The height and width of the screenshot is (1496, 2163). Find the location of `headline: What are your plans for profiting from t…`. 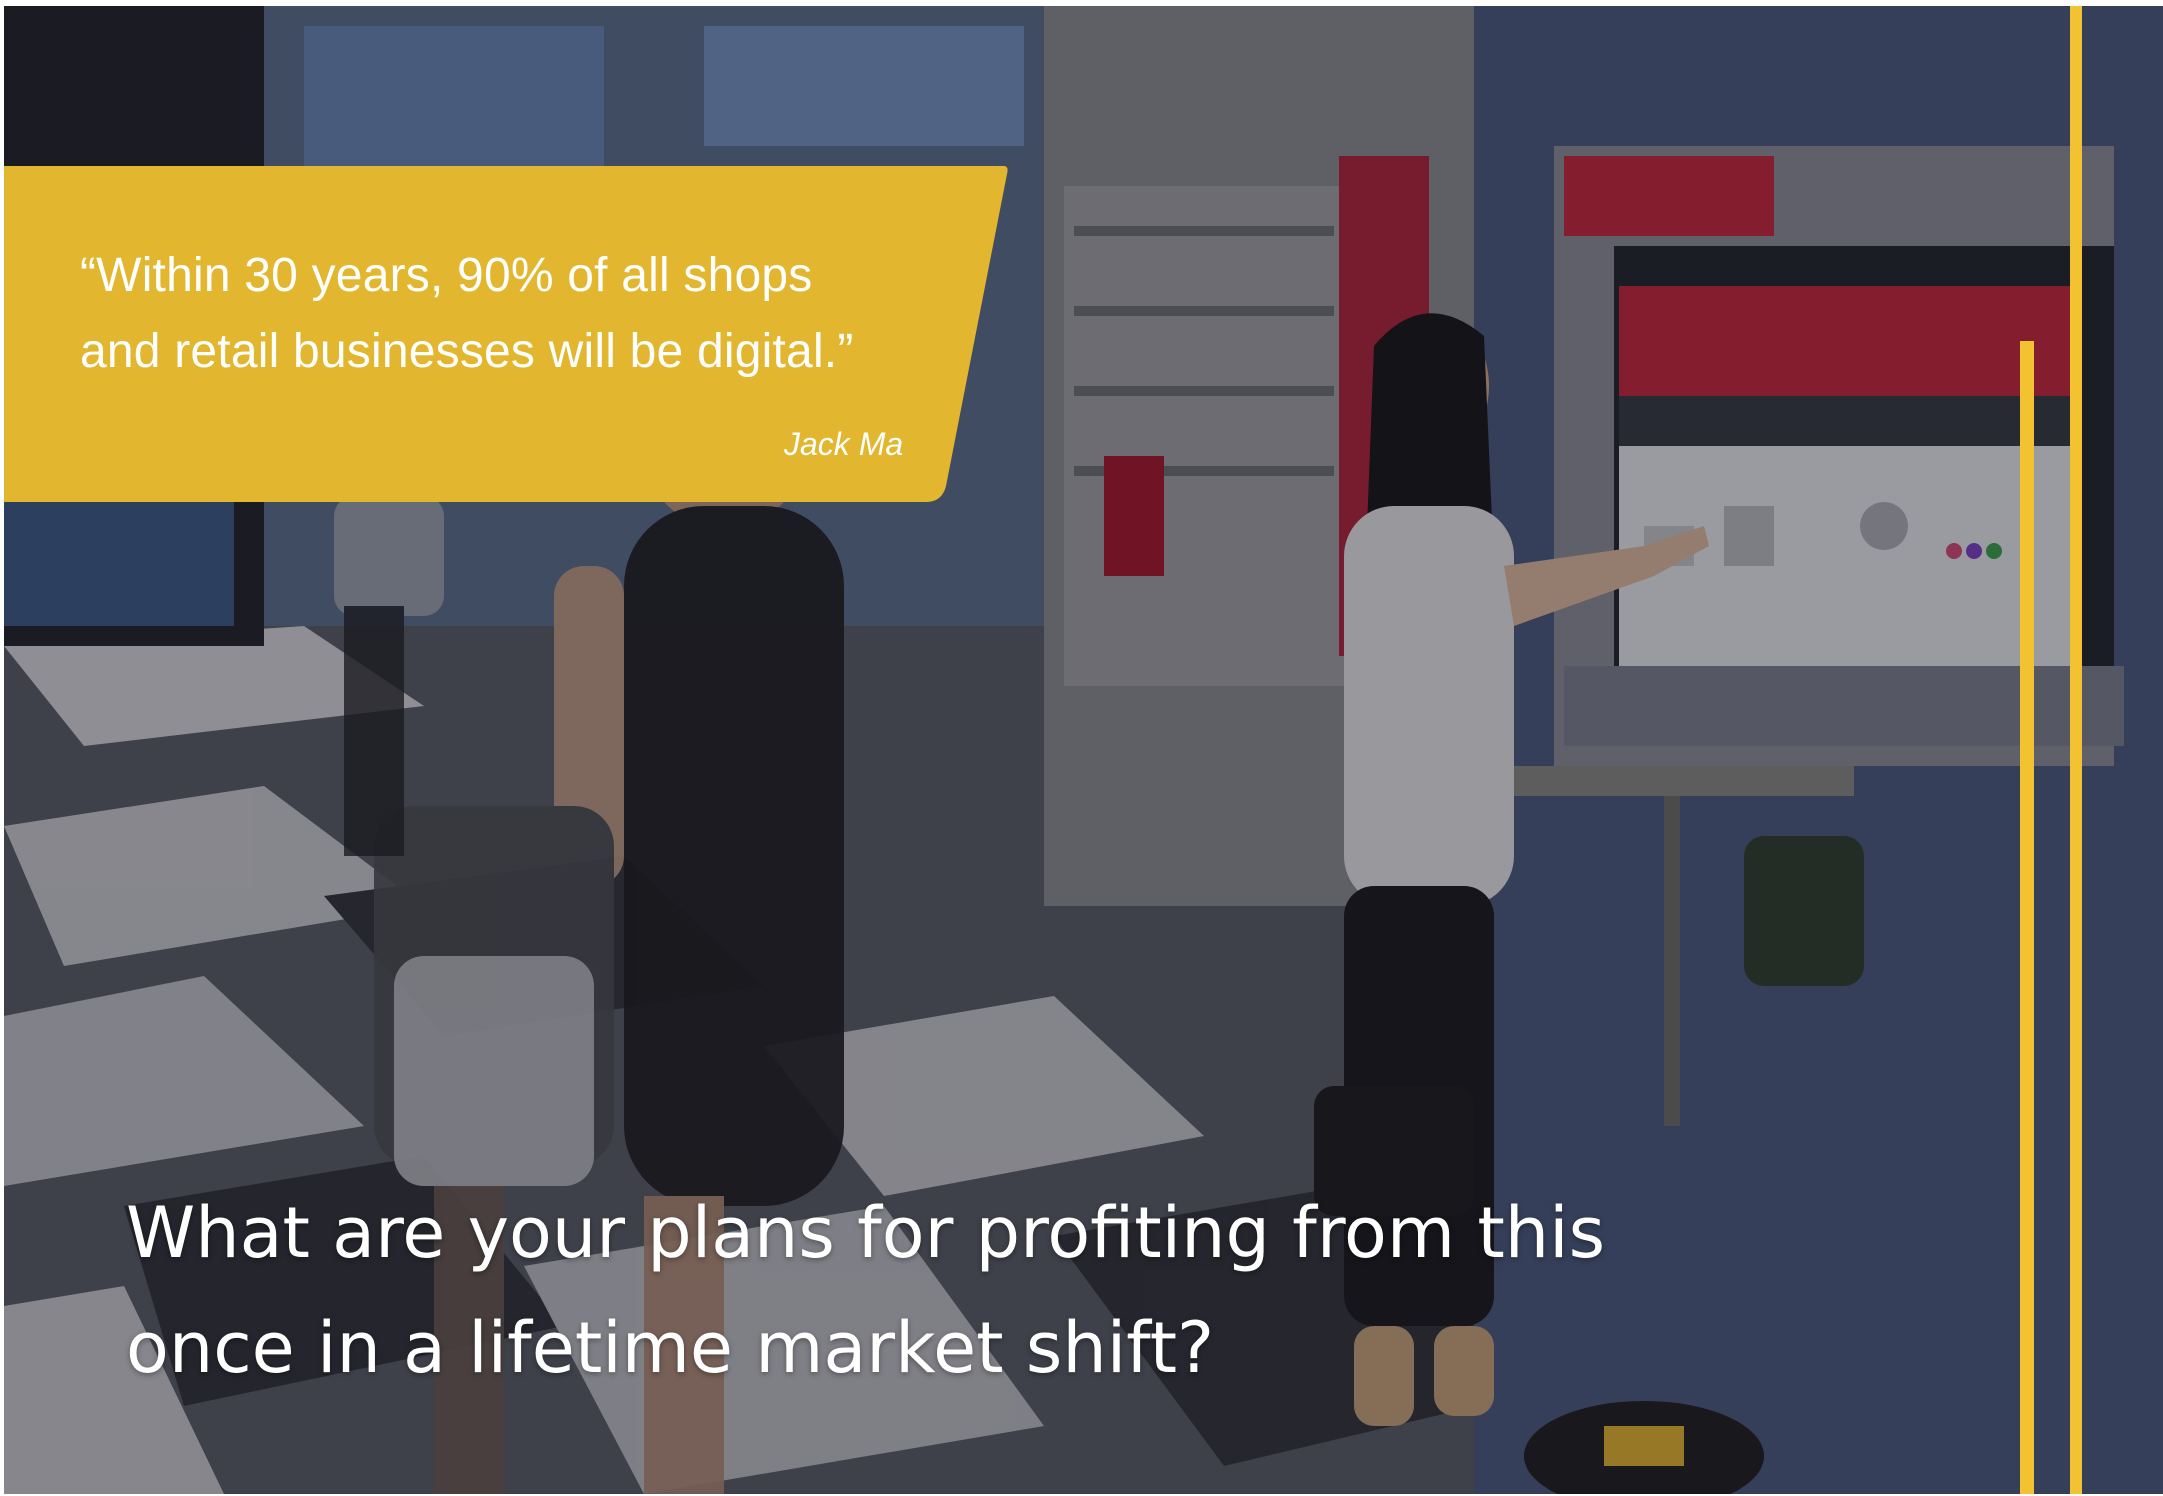

headline: What are your plans for profiting from t… is located at coordinates (876, 1291).